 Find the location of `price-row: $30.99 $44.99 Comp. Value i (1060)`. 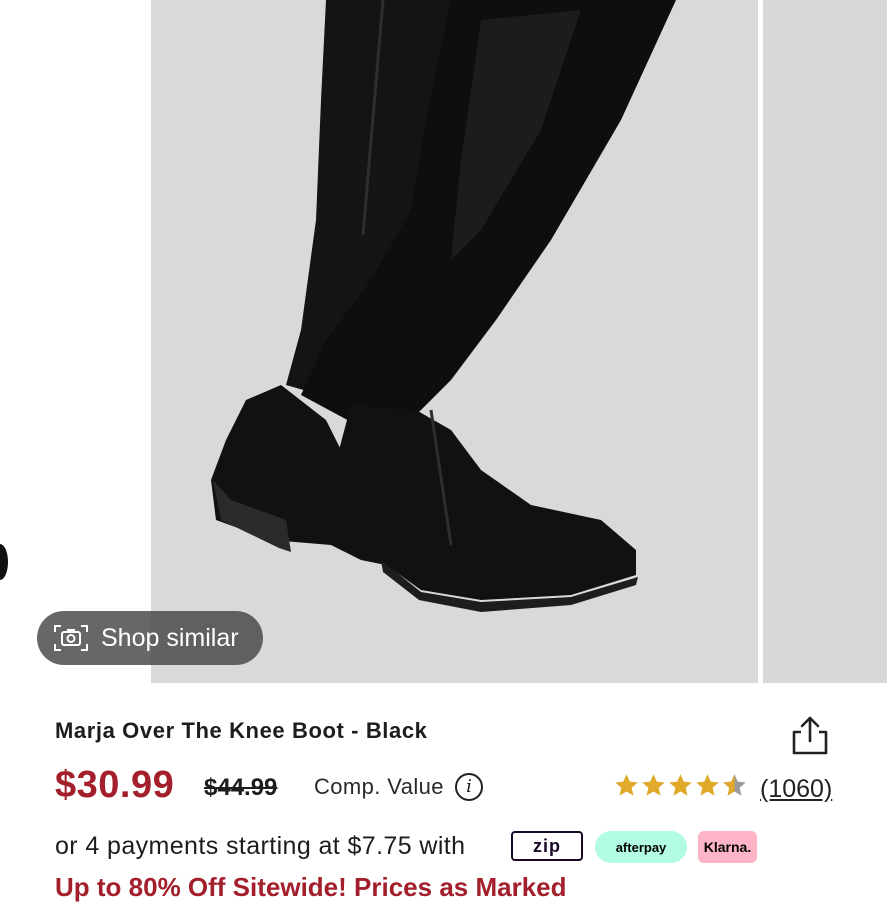

price-row: $30.99 $44.99 Comp. Value i (1060) is located at coordinates (455, 786).